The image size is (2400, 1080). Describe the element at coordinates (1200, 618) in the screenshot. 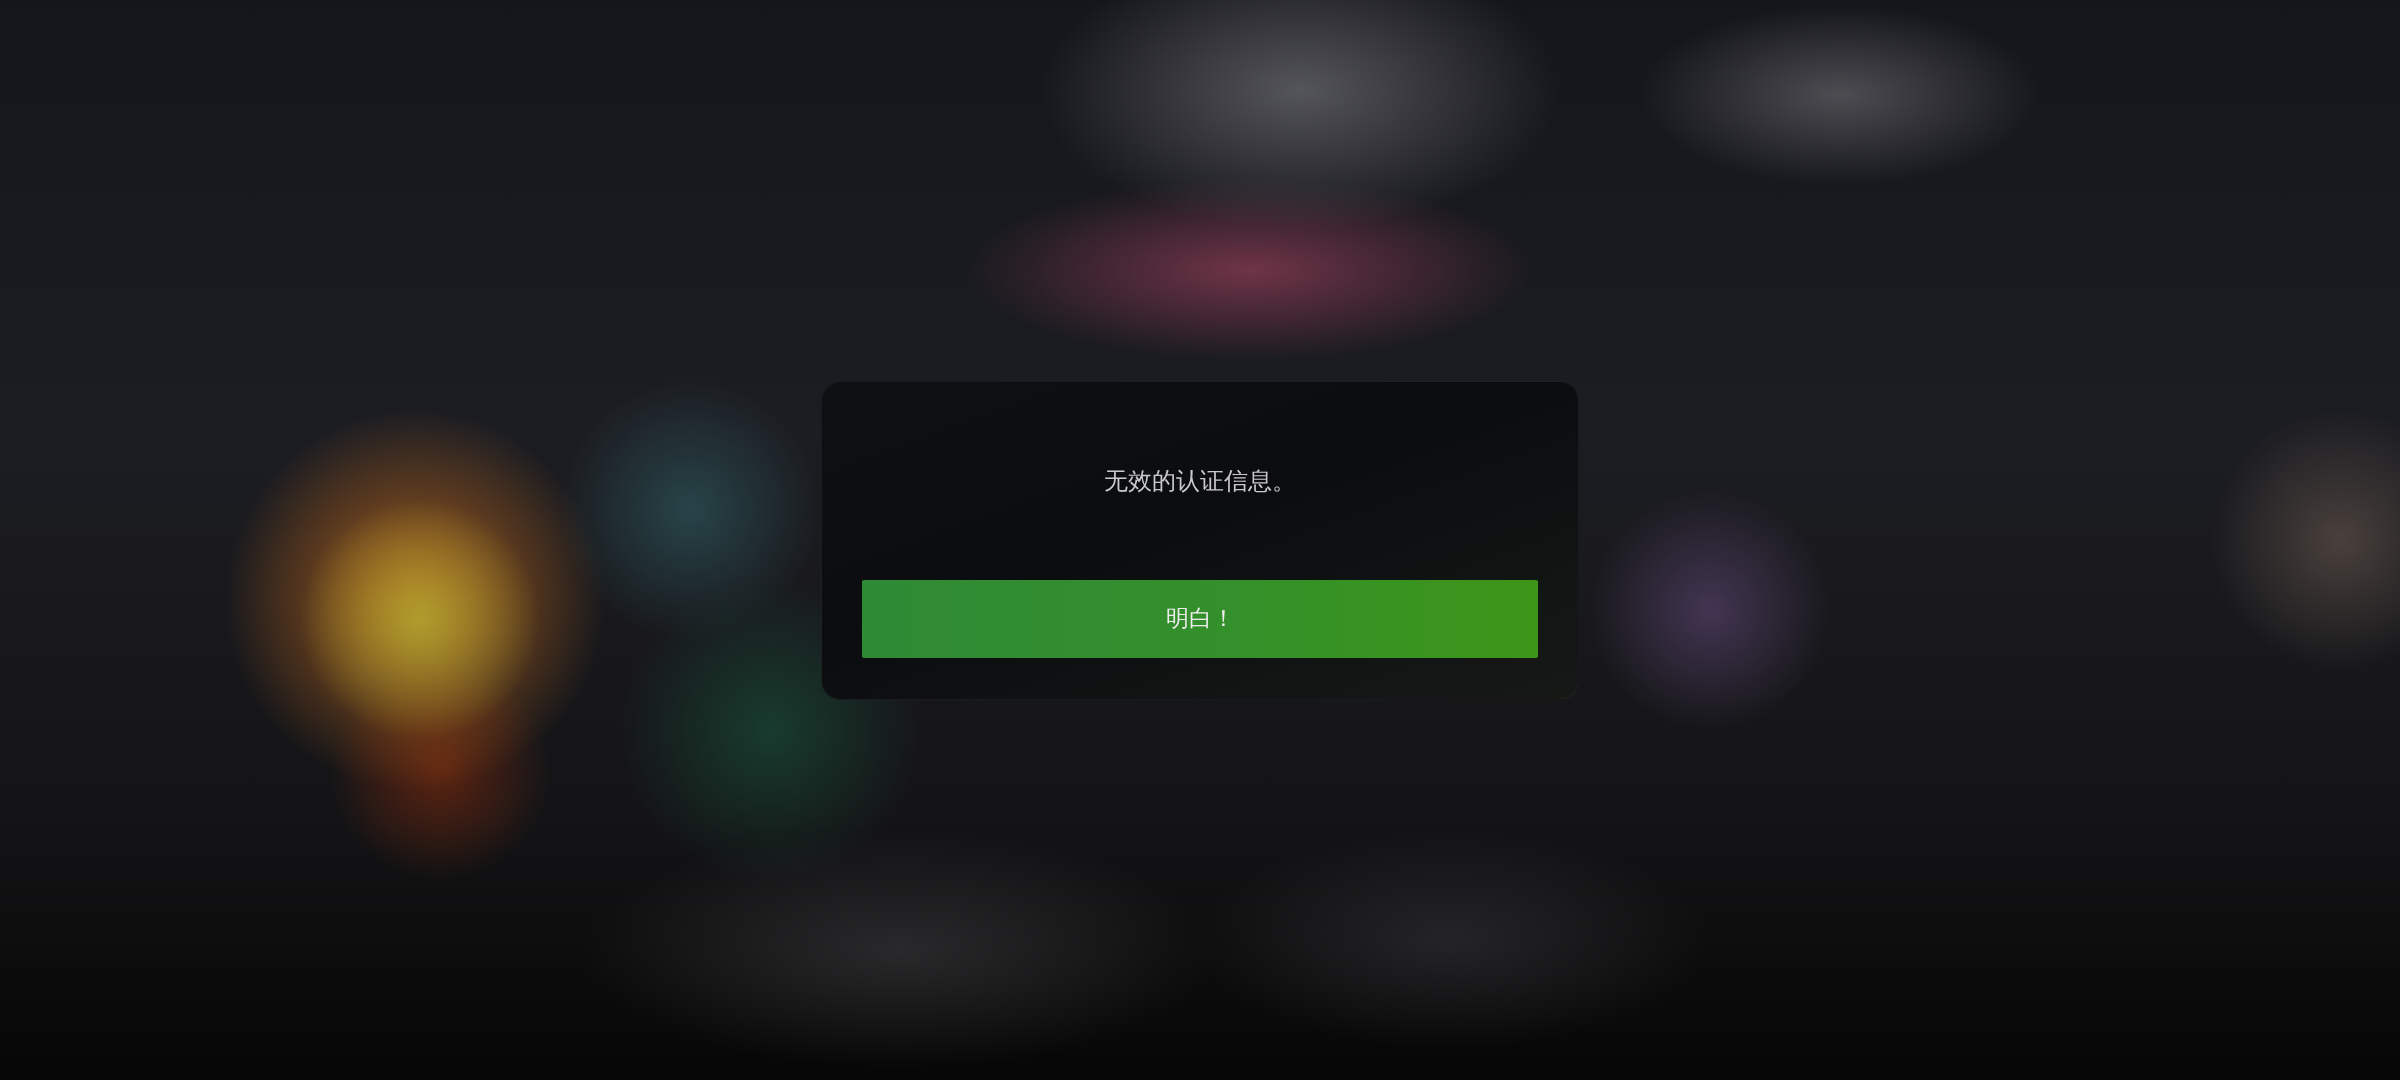

I see `confirm-button: 明白！` at that location.